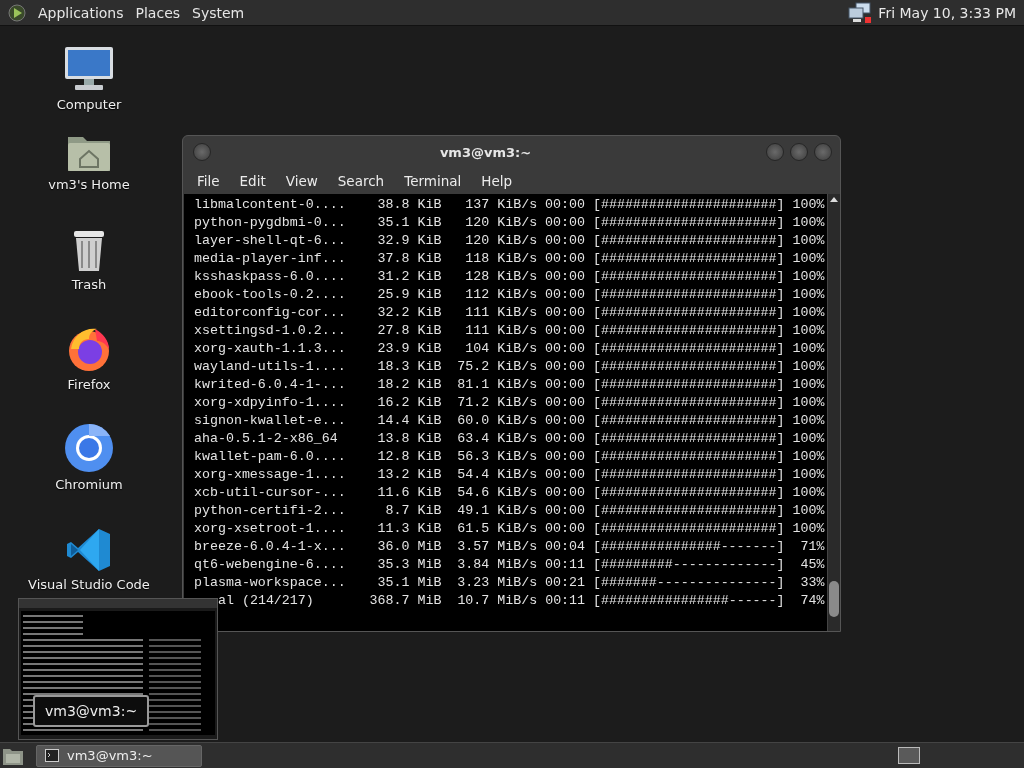 This screenshot has width=1024, height=768. What do you see at coordinates (509, 403) in the screenshot?
I see `terminal-line: xorg-xdpyinfo-1.... 16.2 KiB 71.2 KiB/s 00:00 [######################] 100%` at bounding box center [509, 403].